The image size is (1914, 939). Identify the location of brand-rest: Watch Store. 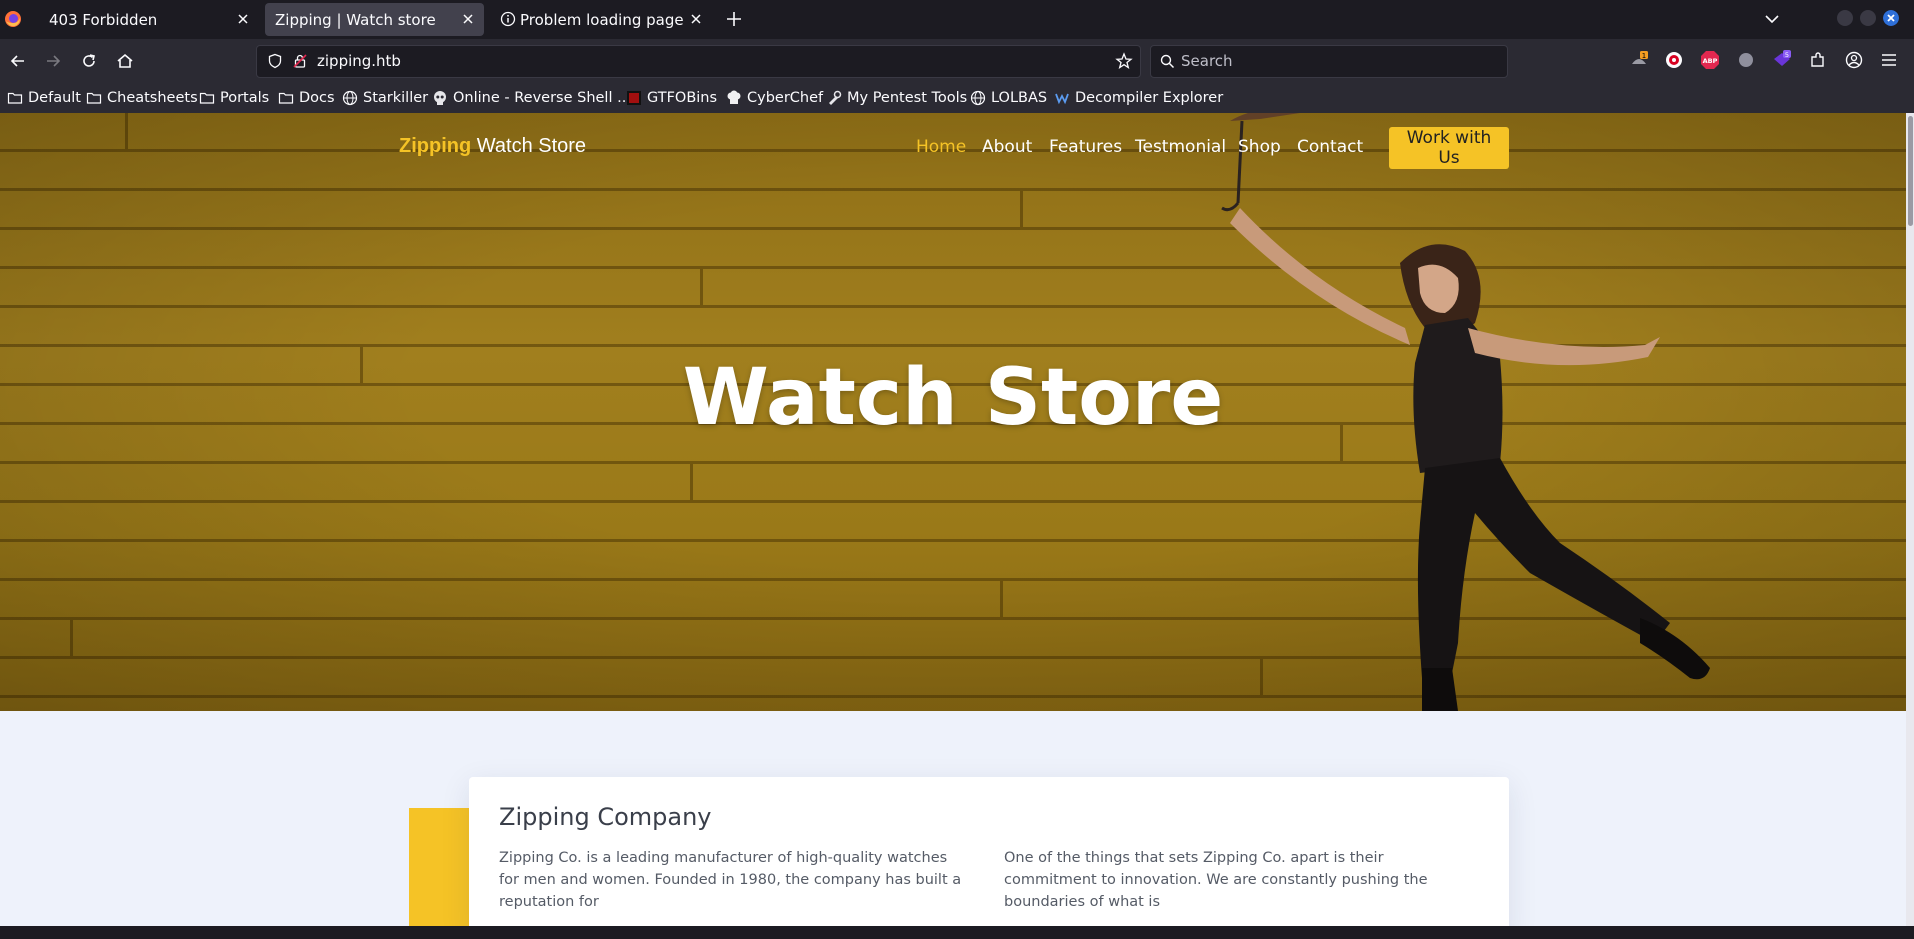
(529, 146).